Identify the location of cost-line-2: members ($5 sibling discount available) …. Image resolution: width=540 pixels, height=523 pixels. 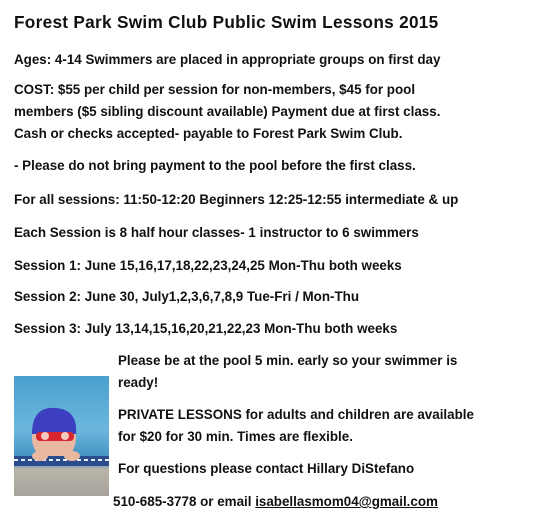
(227, 111).